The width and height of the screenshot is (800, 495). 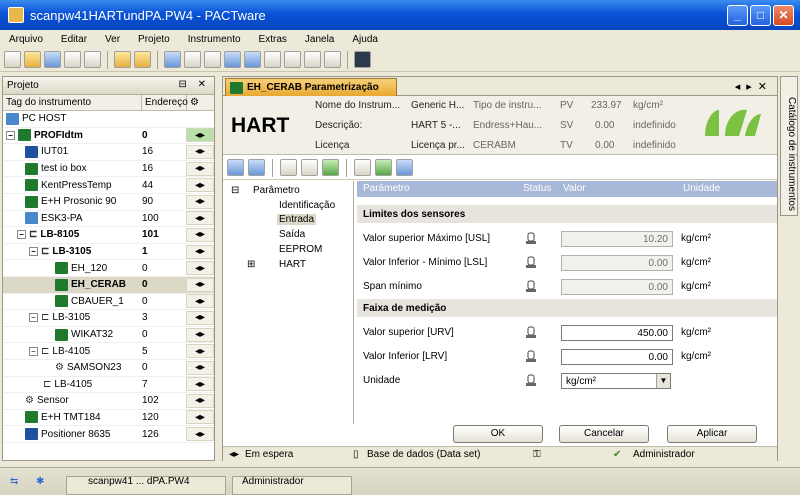 What do you see at coordinates (108, 169) in the screenshot?
I see `tree-row: test io box 16 ◂▸` at bounding box center [108, 169].